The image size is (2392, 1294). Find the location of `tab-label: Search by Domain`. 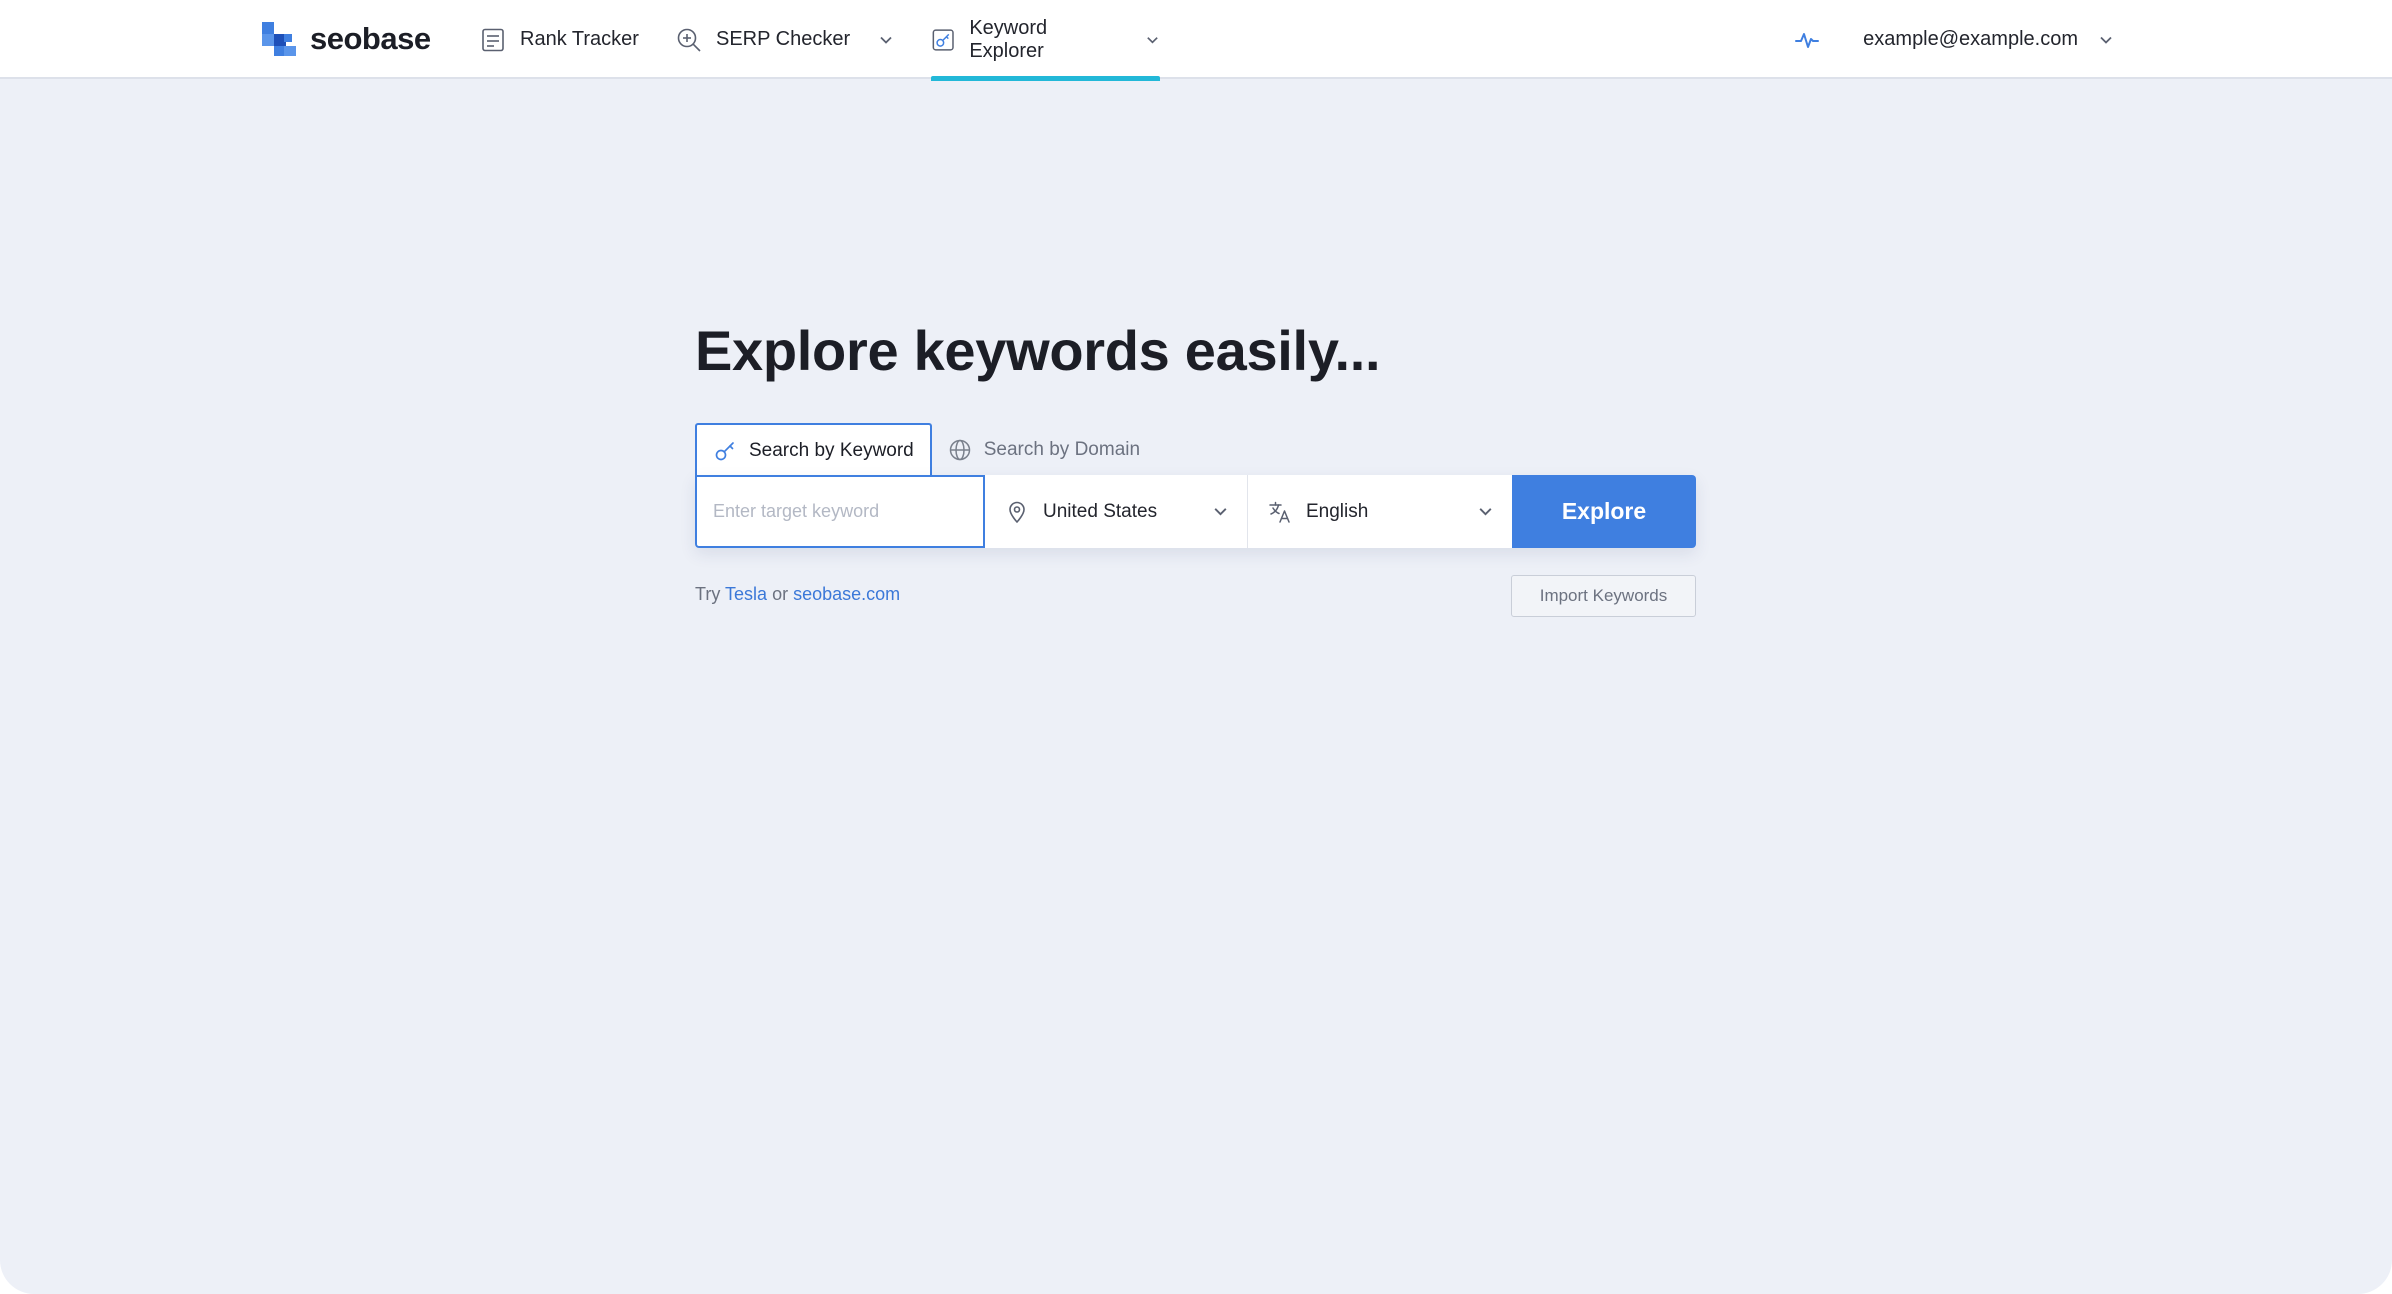

tab-label: Search by Domain is located at coordinates (1062, 449).